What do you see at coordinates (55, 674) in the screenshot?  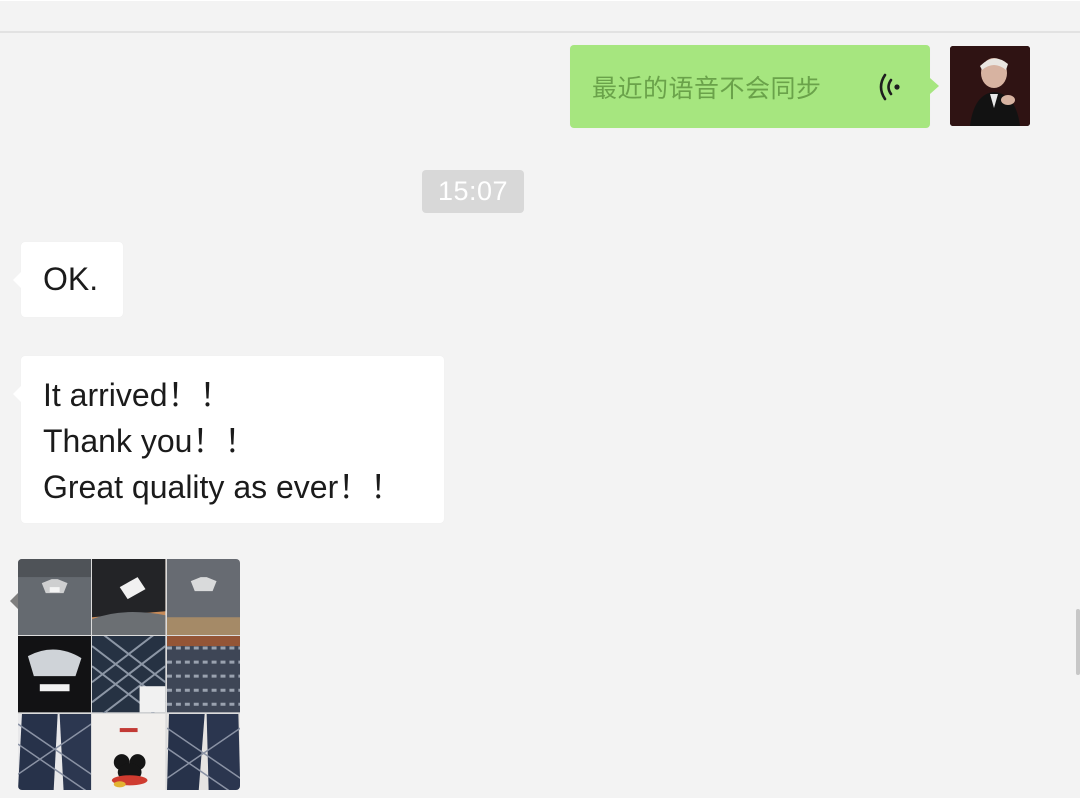 I see `black-tshirt-photo` at bounding box center [55, 674].